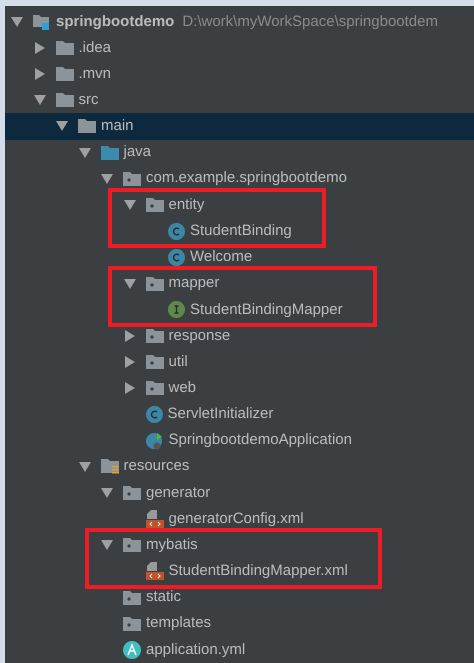 Image resolution: width=474 pixels, height=663 pixels. I want to click on tree-row: entity, so click(202, 205).